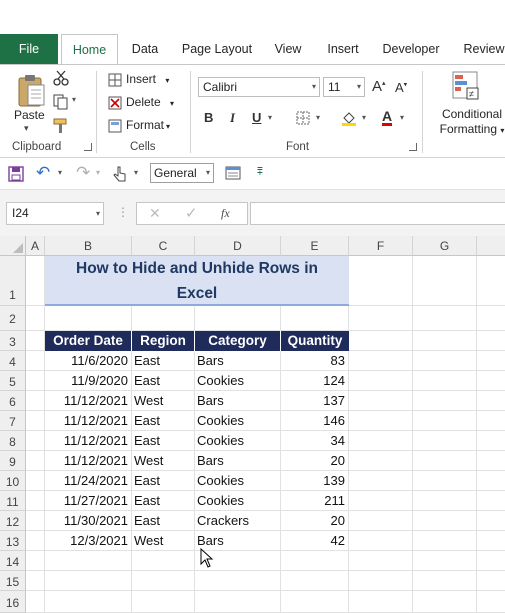 Image resolution: width=505 pixels, height=613 pixels. What do you see at coordinates (29, 115) in the screenshot?
I see `paste-button: Paste` at bounding box center [29, 115].